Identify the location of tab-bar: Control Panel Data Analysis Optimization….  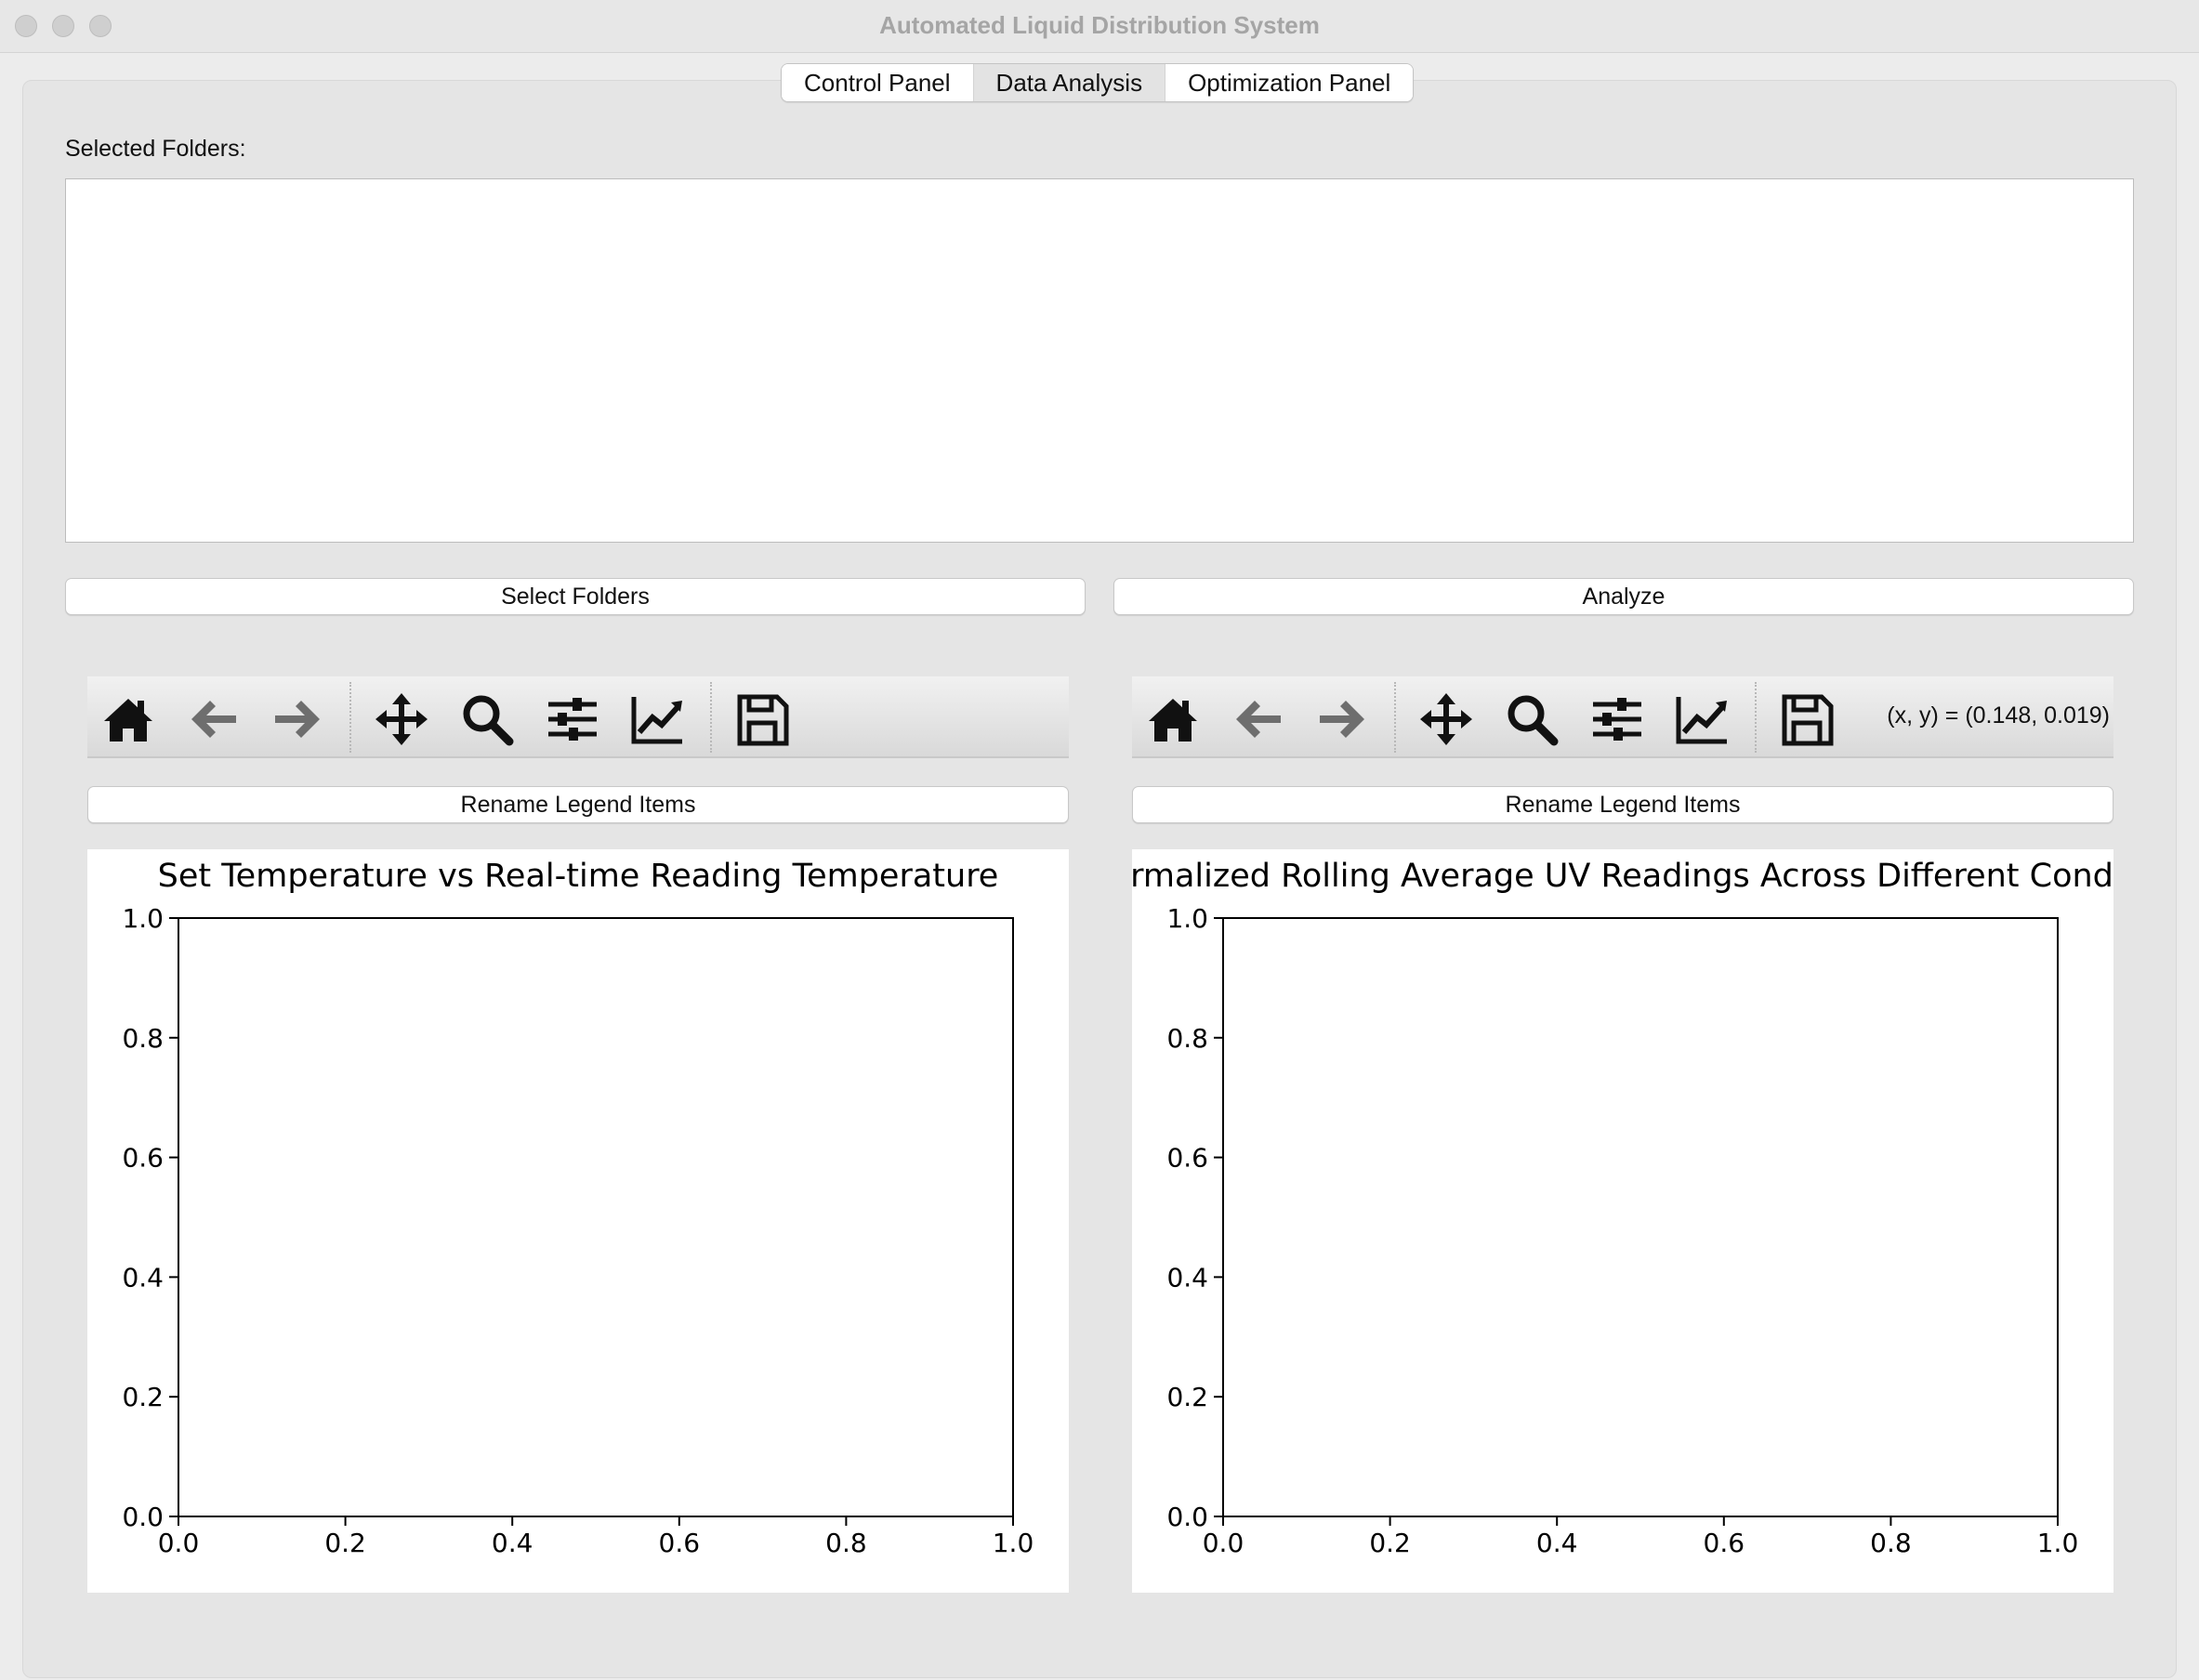
(1098, 82).